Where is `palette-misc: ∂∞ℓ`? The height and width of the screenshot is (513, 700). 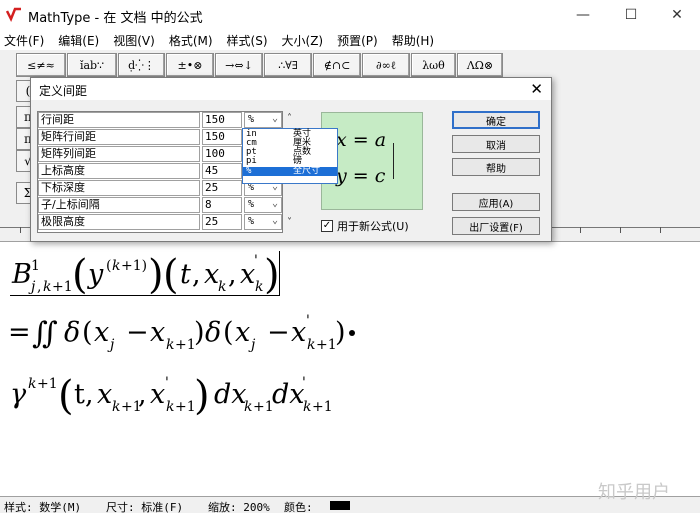
palette-misc: ∂∞ℓ is located at coordinates (386, 65).